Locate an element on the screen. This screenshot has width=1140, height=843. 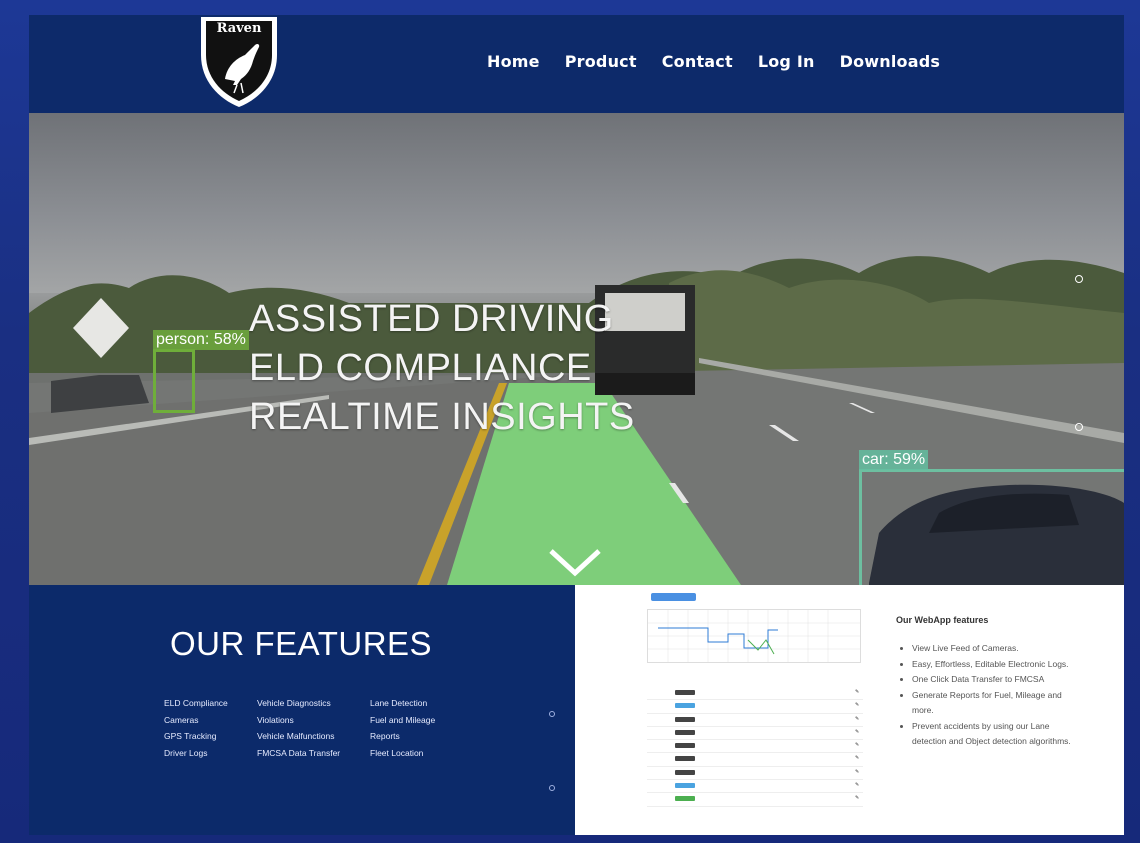
raven-logo: Raven is located at coordinates (239, 62).